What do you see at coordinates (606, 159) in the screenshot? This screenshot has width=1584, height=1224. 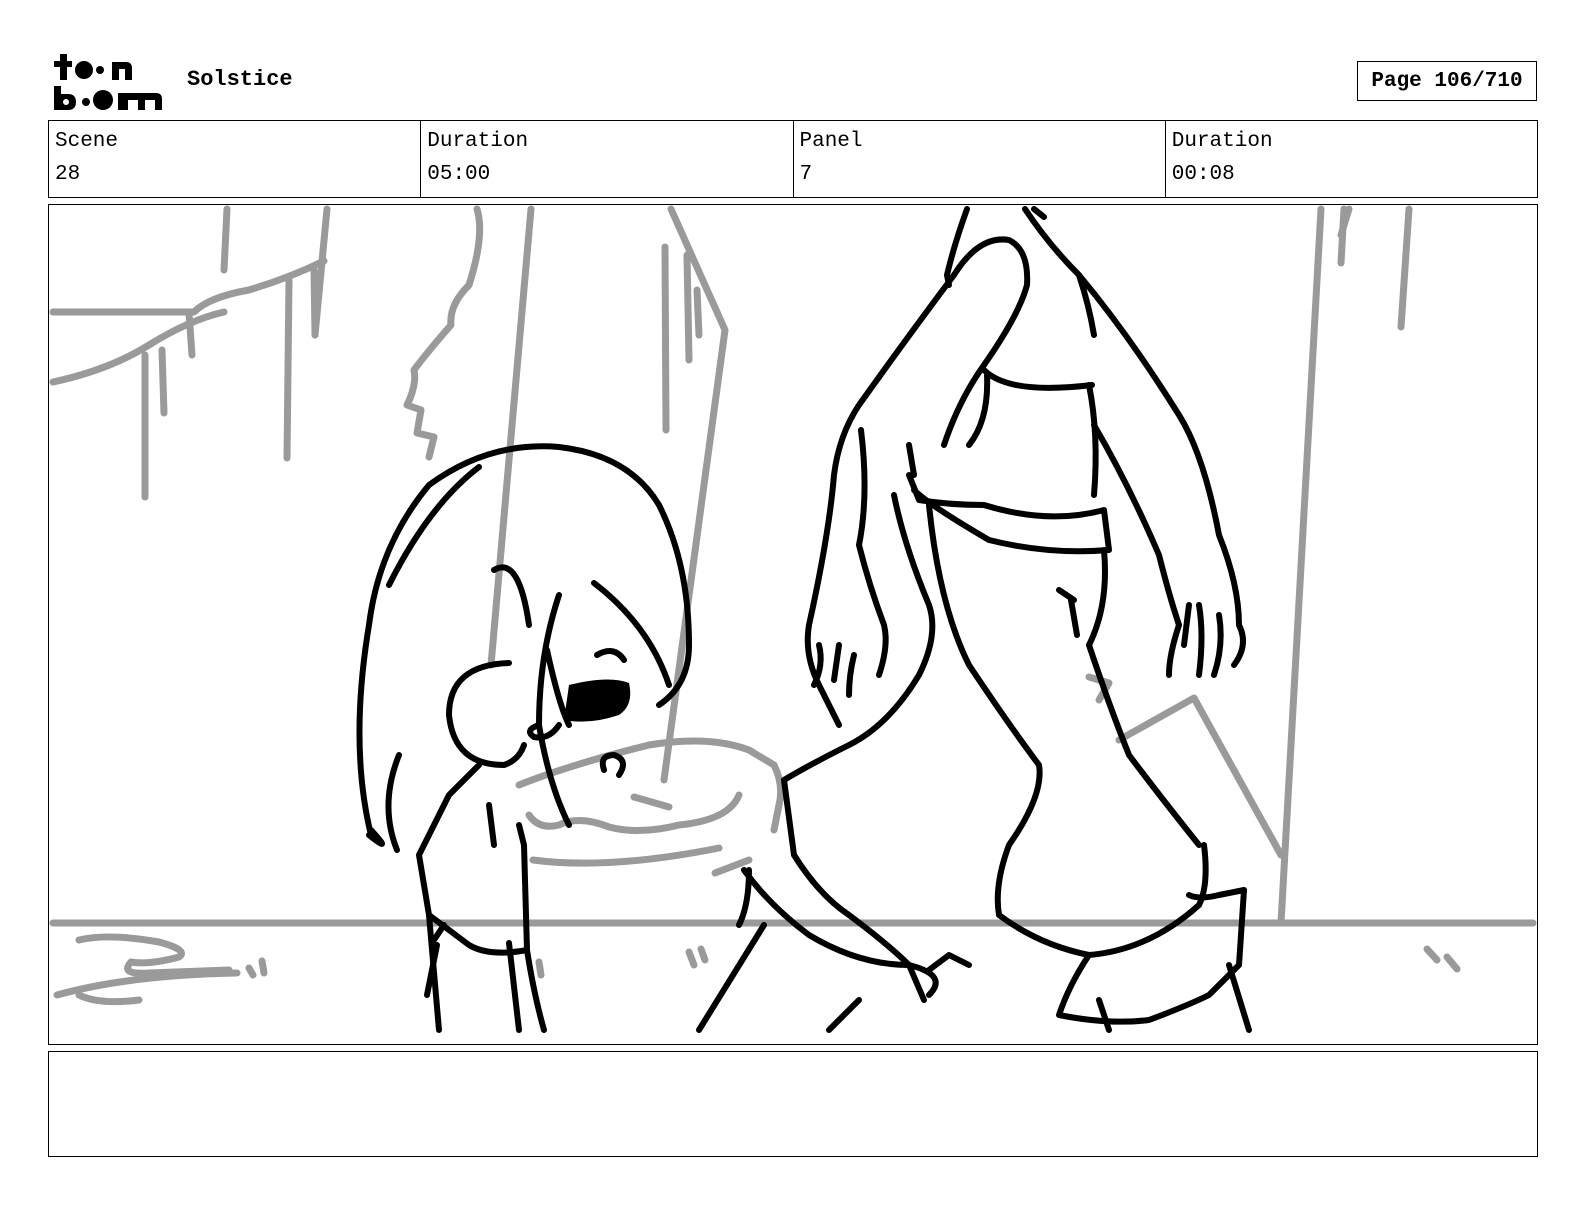 I see `scene-duration-cell: Duration 05:00` at bounding box center [606, 159].